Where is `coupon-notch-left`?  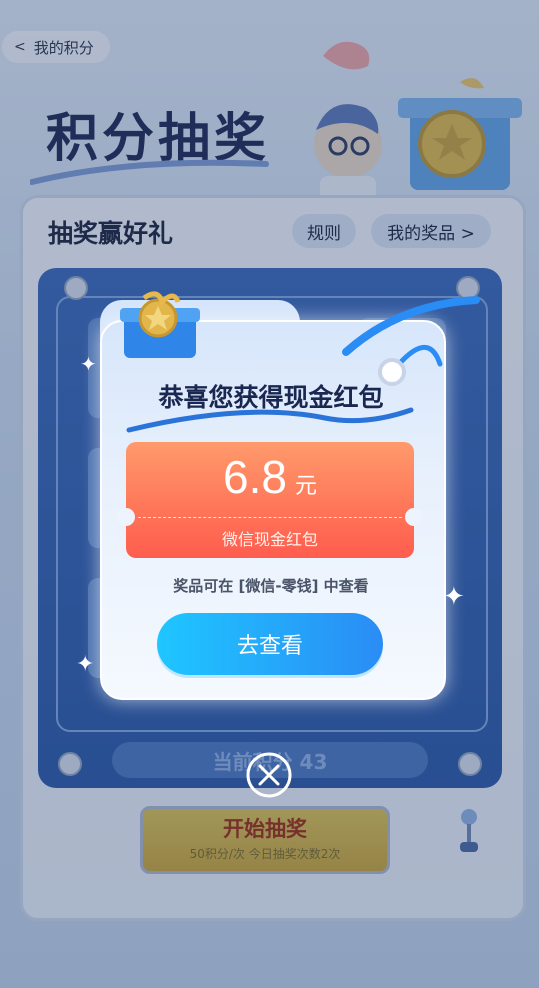 coupon-notch-left is located at coordinates (126, 517).